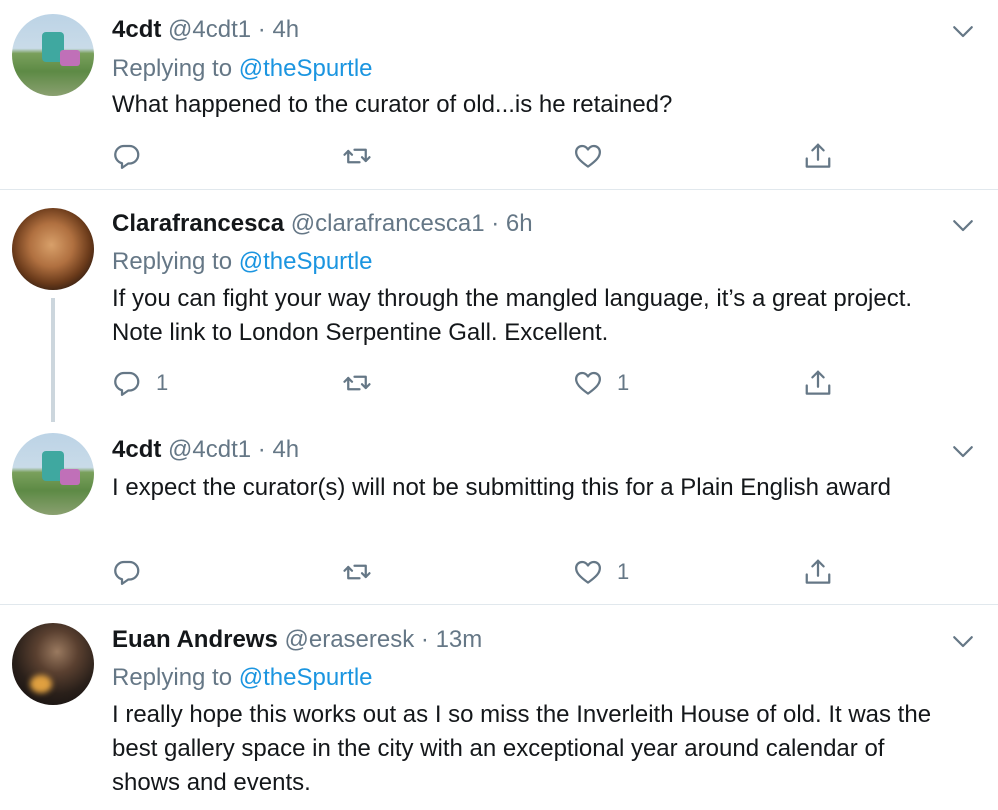 Image resolution: width=998 pixels, height=810 pixels. I want to click on tweet-actions: 1 1, so click(482, 383).